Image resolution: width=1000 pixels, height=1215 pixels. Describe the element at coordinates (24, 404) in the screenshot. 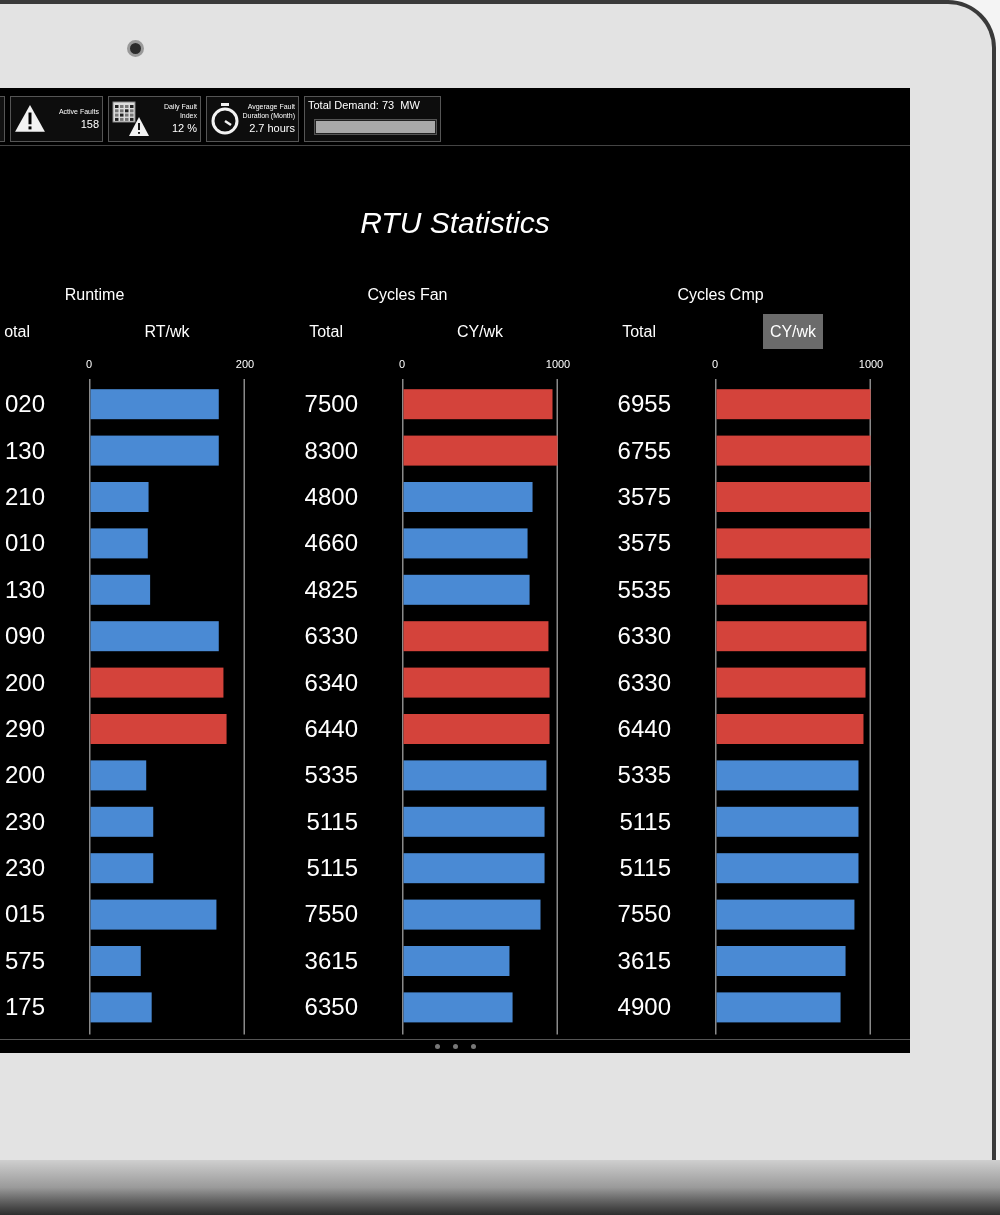

I see `total-value: 020` at that location.